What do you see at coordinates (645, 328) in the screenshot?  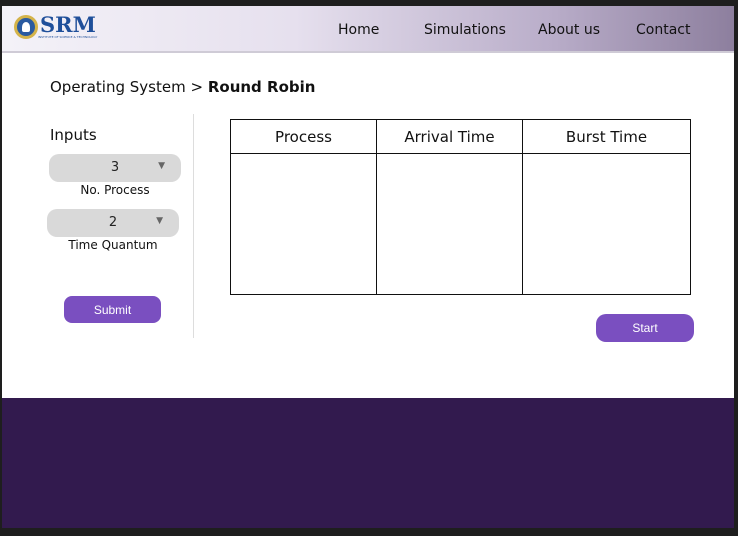 I see `start-button: Start` at bounding box center [645, 328].